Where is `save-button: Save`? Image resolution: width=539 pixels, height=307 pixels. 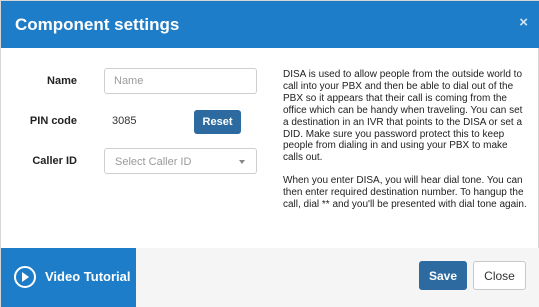 save-button: Save is located at coordinates (443, 275).